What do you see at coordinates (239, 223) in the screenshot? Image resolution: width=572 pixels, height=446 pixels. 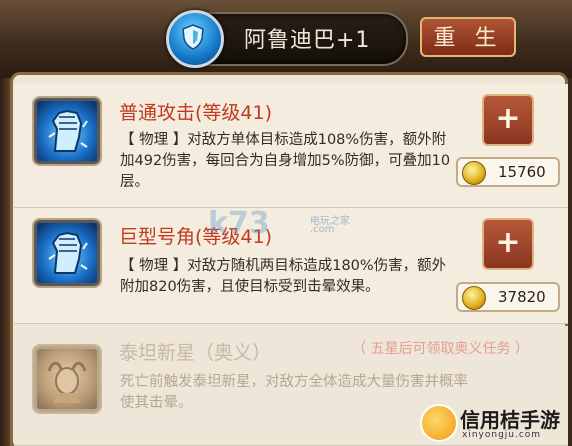 I see `k73-watermark: k73` at bounding box center [239, 223].